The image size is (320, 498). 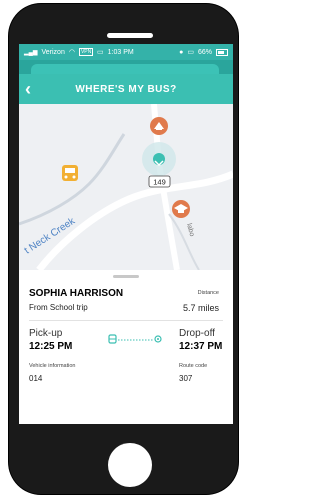 I want to click on status-time: 1:03 PM, so click(x=120, y=52).